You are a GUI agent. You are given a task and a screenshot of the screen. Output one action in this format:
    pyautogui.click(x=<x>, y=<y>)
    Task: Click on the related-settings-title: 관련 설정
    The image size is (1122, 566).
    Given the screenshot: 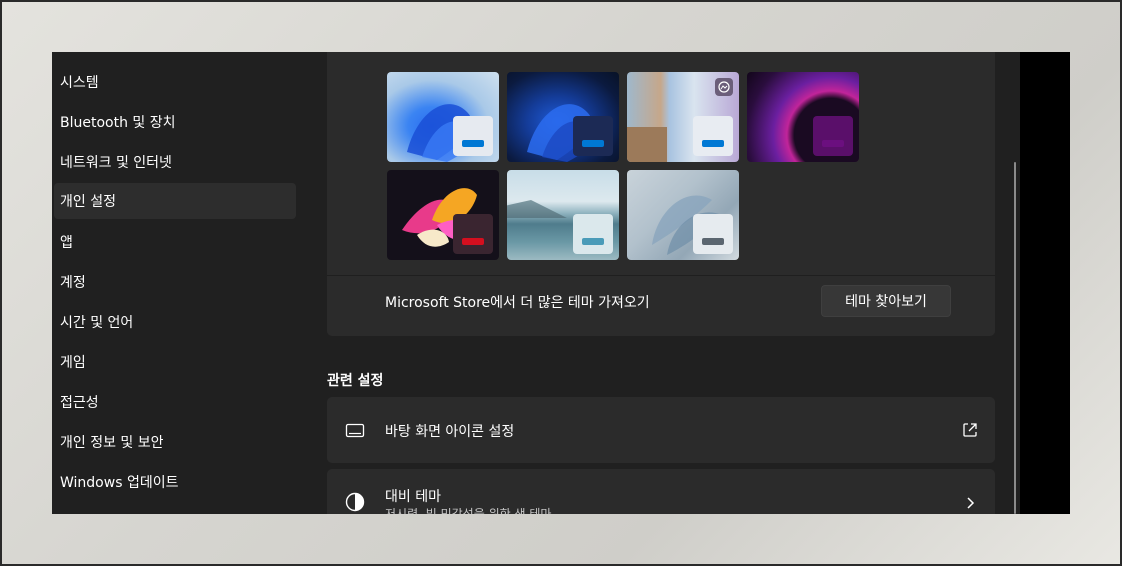 What is the action you would take?
    pyautogui.click(x=355, y=381)
    